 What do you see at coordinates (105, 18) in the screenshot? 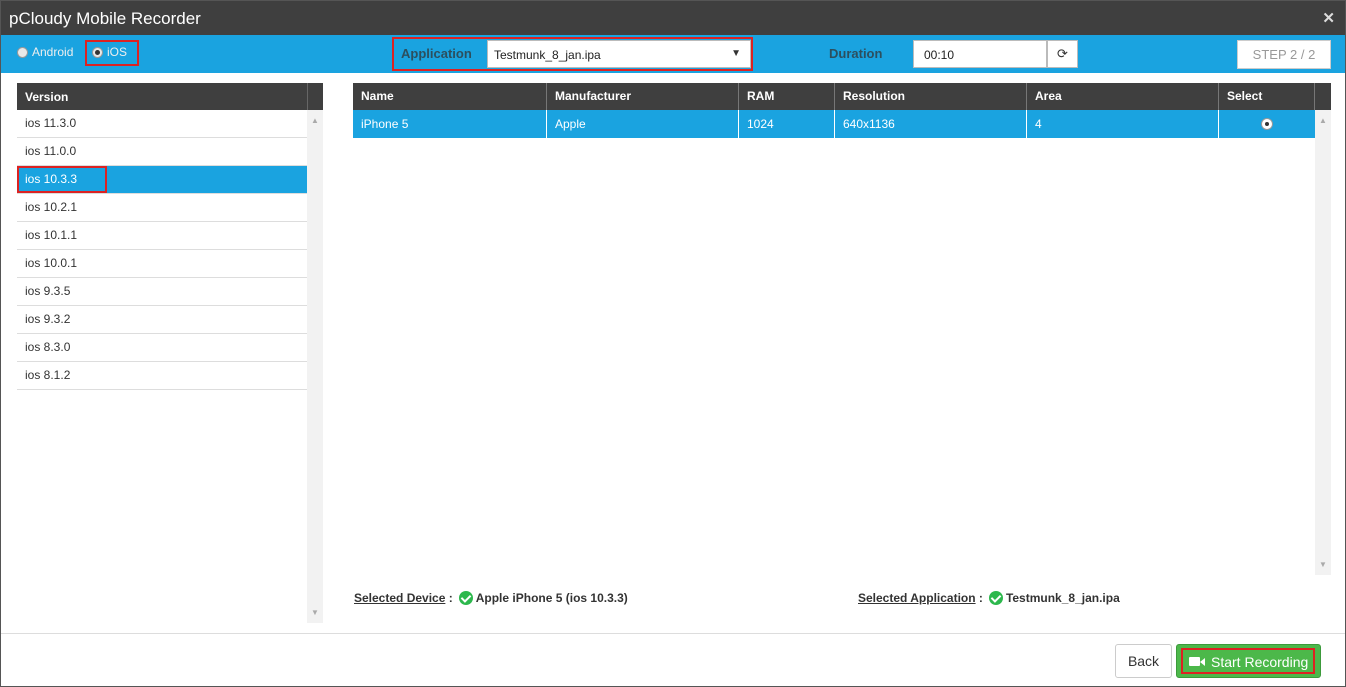
I see `window-title: pCloudy Mobile Recorder` at bounding box center [105, 18].